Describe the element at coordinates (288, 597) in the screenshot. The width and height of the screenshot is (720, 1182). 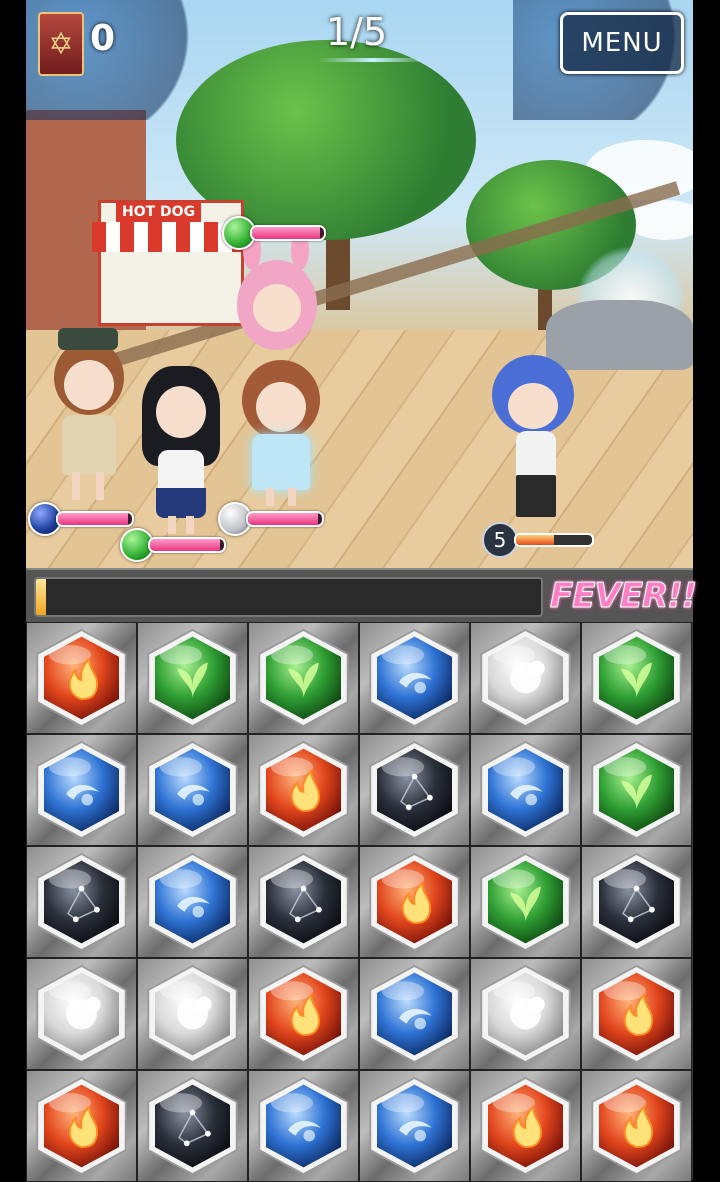
I see `fever-gauge` at that location.